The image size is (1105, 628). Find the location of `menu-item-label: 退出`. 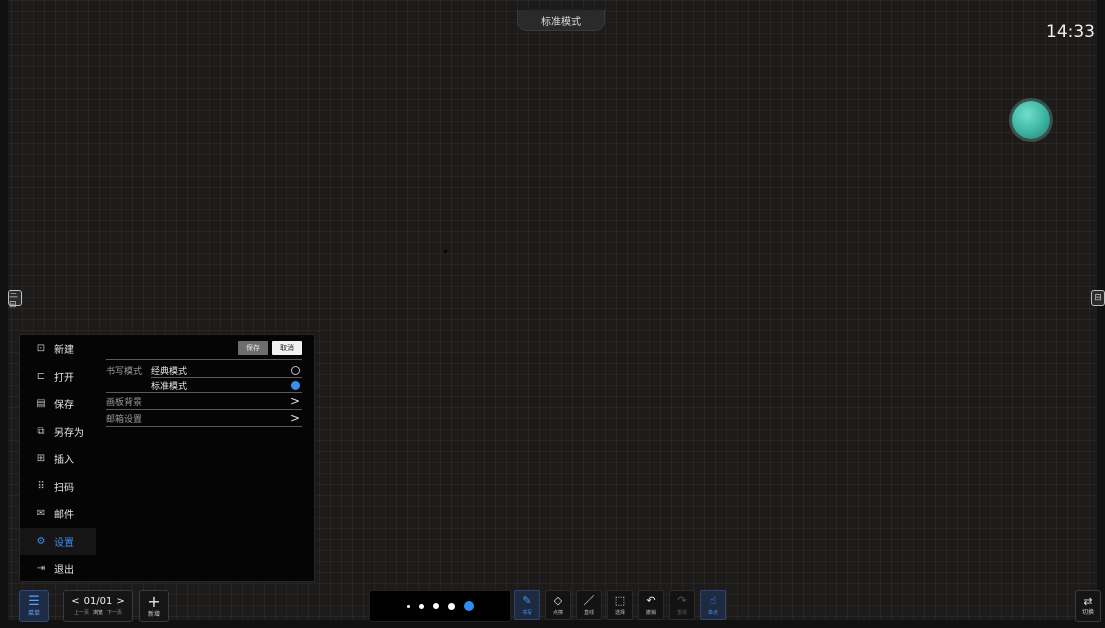

menu-item-label: 退出 is located at coordinates (64, 571).